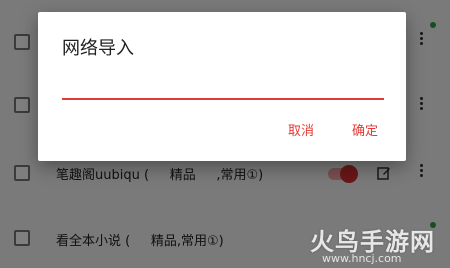  Describe the element at coordinates (365, 129) in the screenshot. I see `confirm-button: 确定` at that location.